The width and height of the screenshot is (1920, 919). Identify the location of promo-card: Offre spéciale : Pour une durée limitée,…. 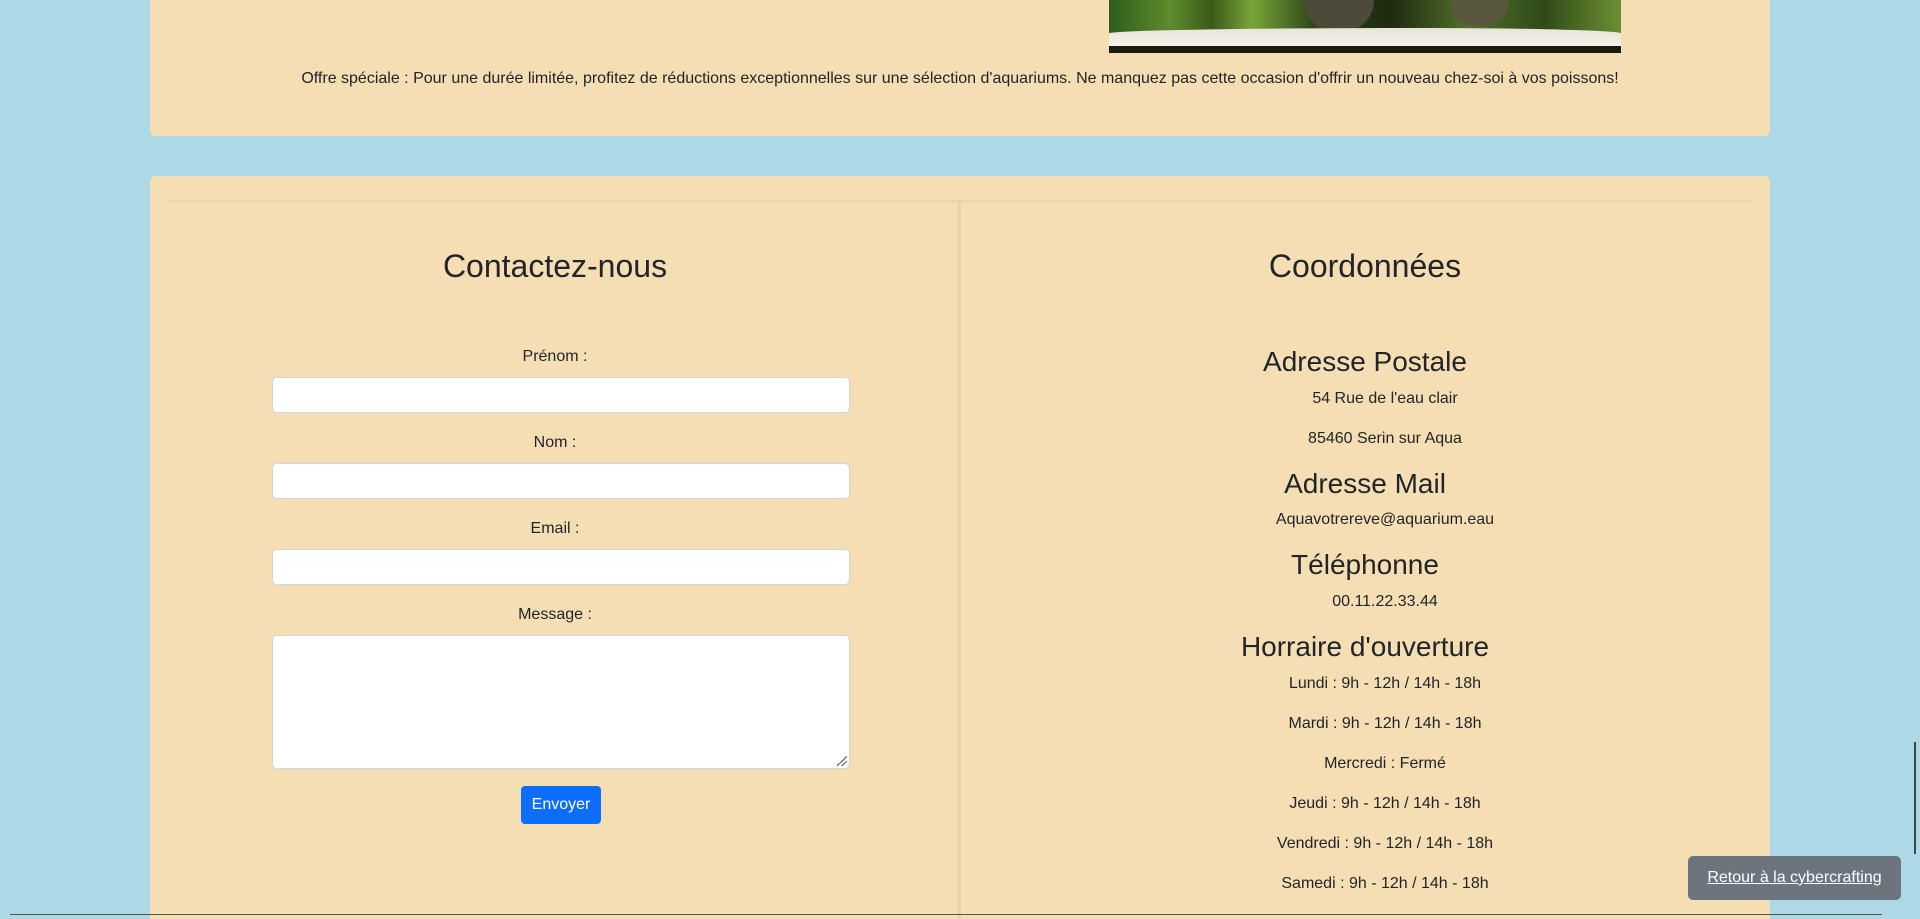
(960, 68).